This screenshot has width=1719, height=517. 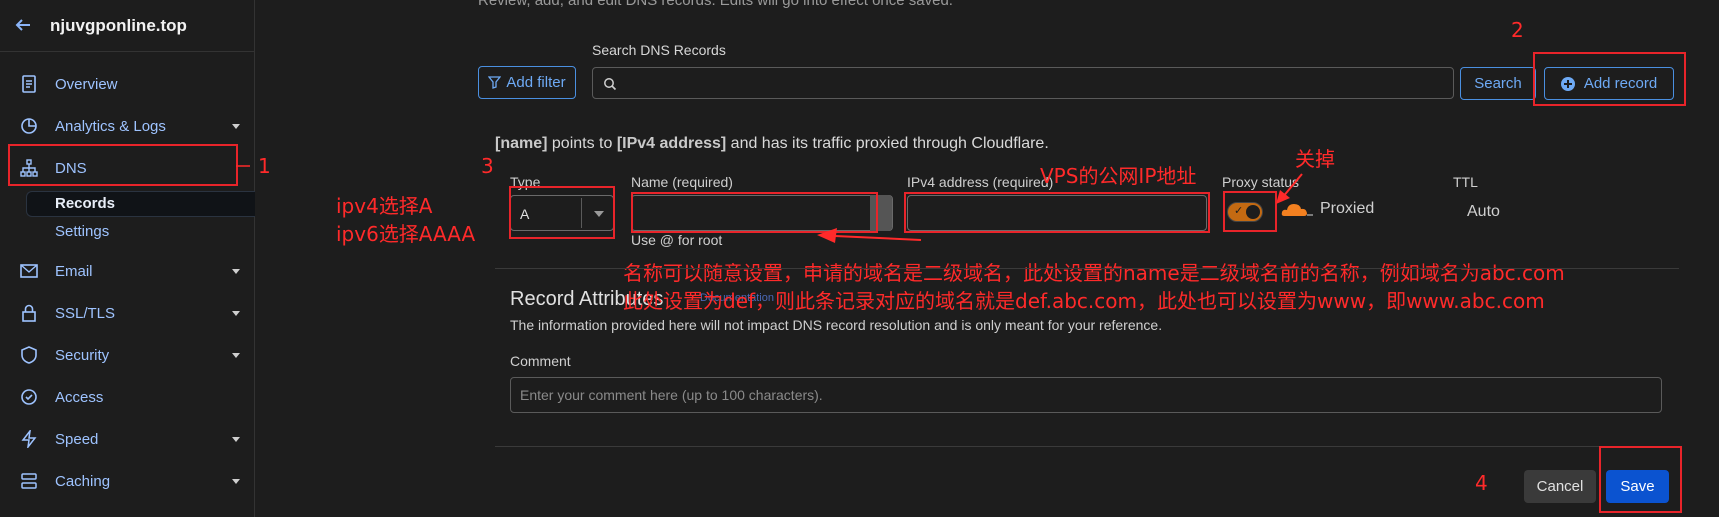 What do you see at coordinates (610, 84) in the screenshot?
I see `search-icon` at bounding box center [610, 84].